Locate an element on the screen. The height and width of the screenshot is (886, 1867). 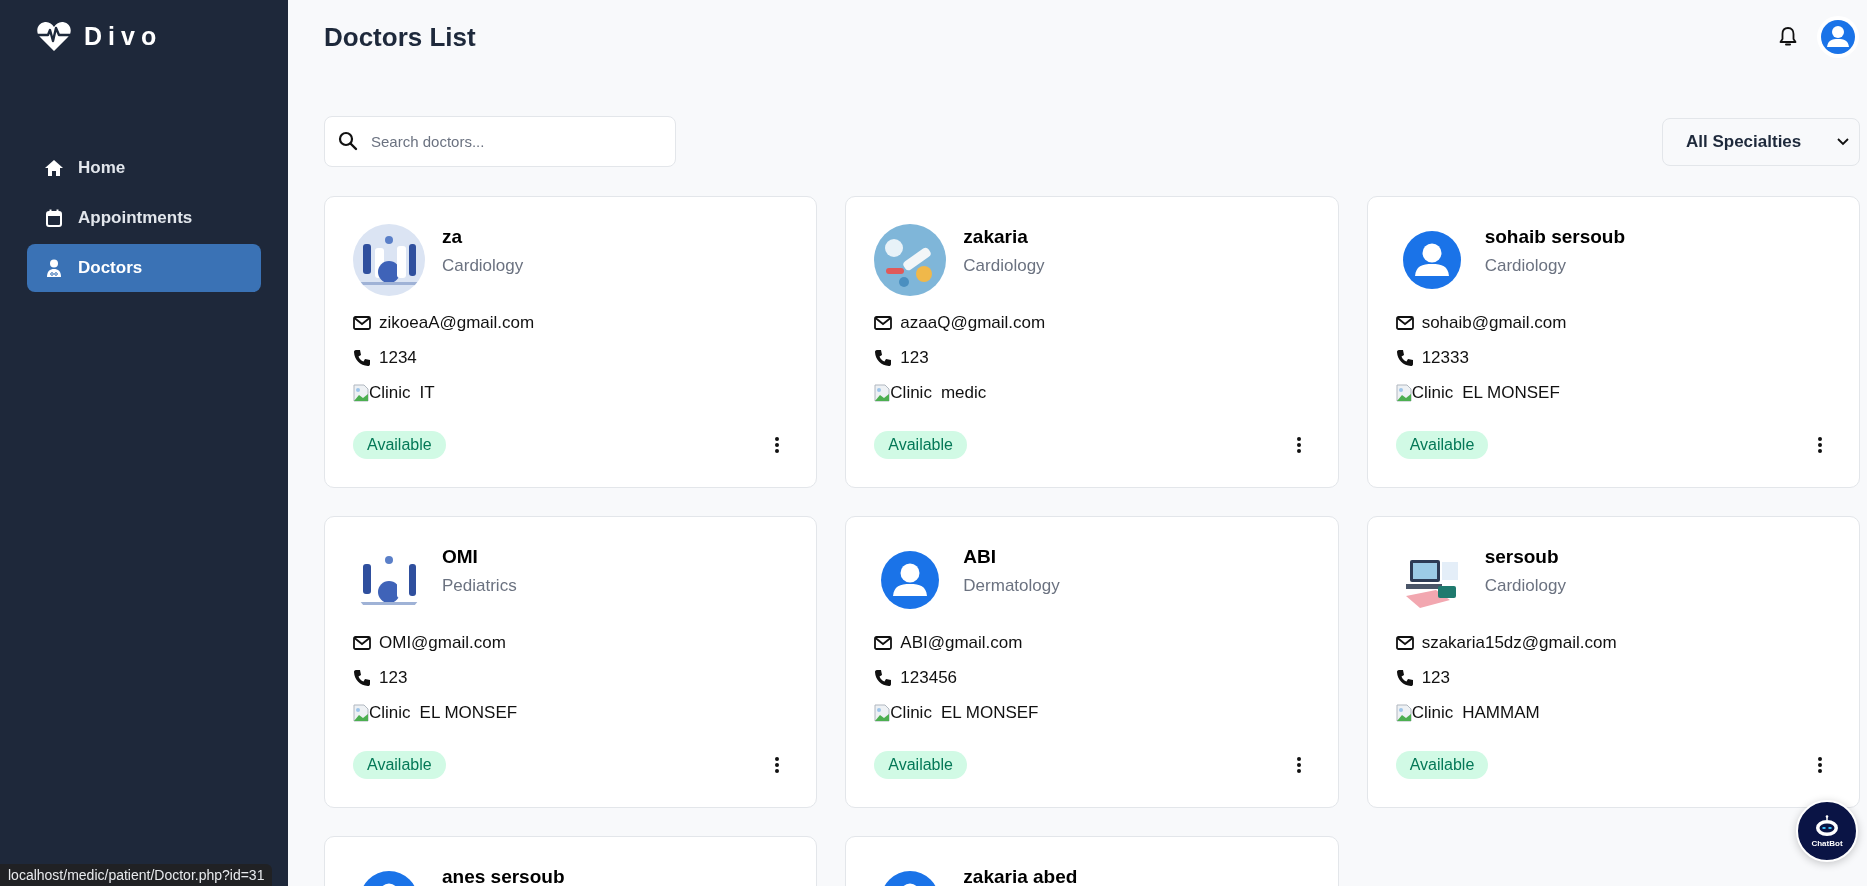
chatbot-button: ChatBot is located at coordinates (1827, 831).